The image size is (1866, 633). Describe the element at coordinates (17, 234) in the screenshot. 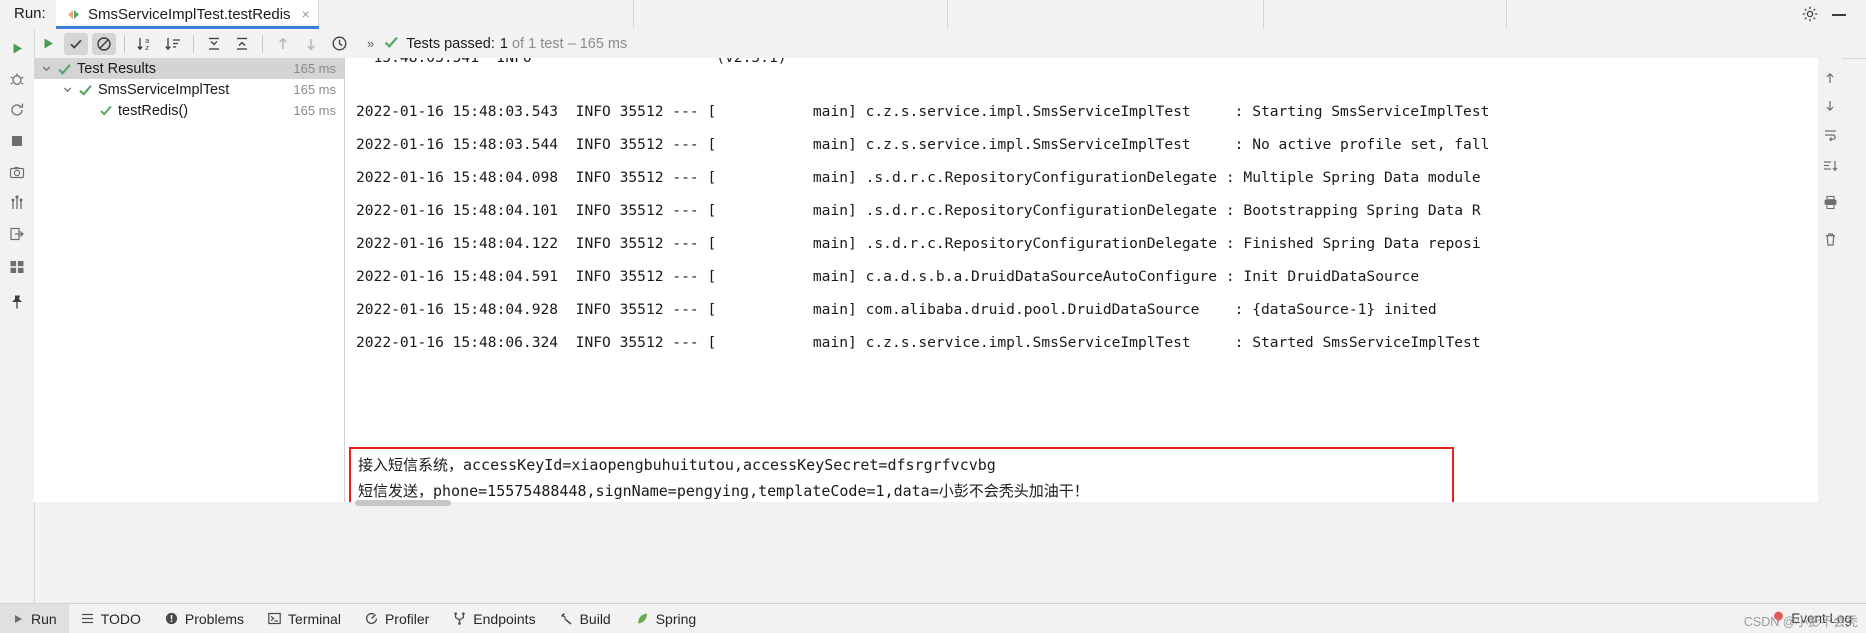

I see `rail-exit-icon` at that location.